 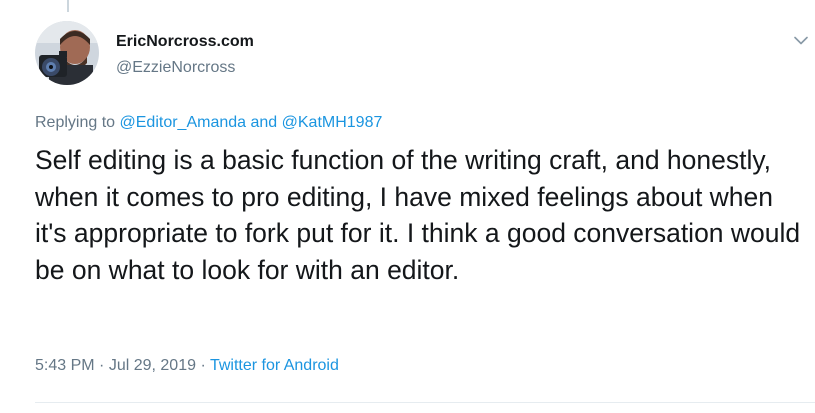 I want to click on mention-link-2: @KatMH1987, so click(x=332, y=122).